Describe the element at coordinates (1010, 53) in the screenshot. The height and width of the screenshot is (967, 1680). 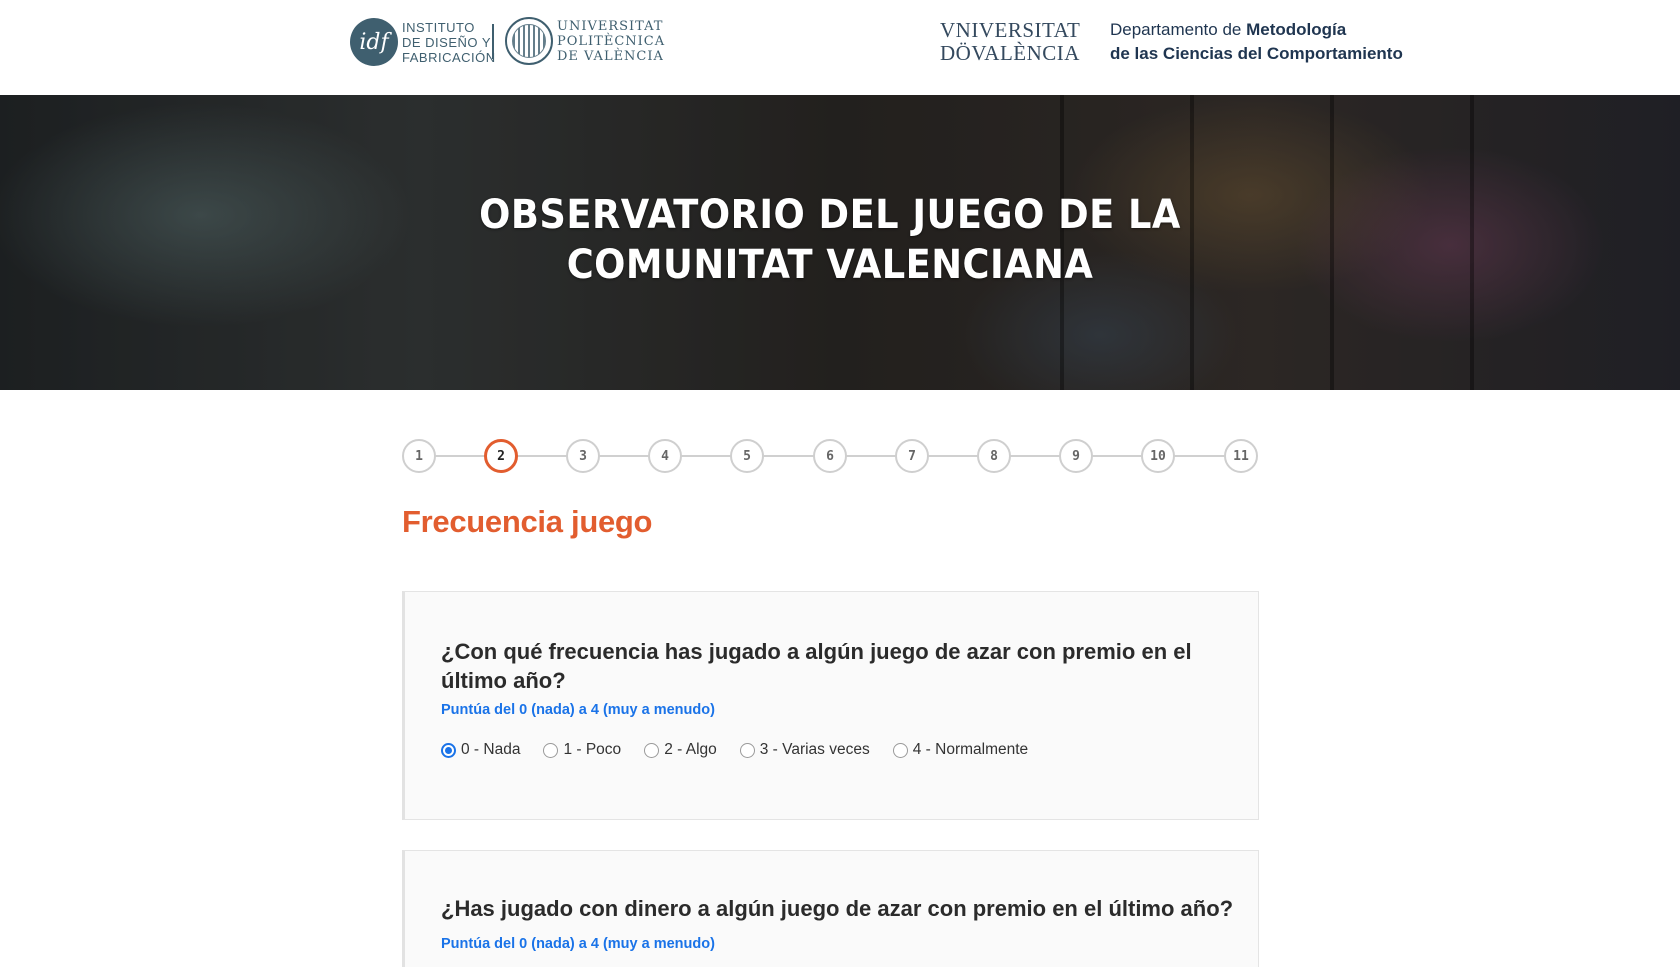
I see `uv-logo-line-2: DÖVALÈNCIA` at that location.